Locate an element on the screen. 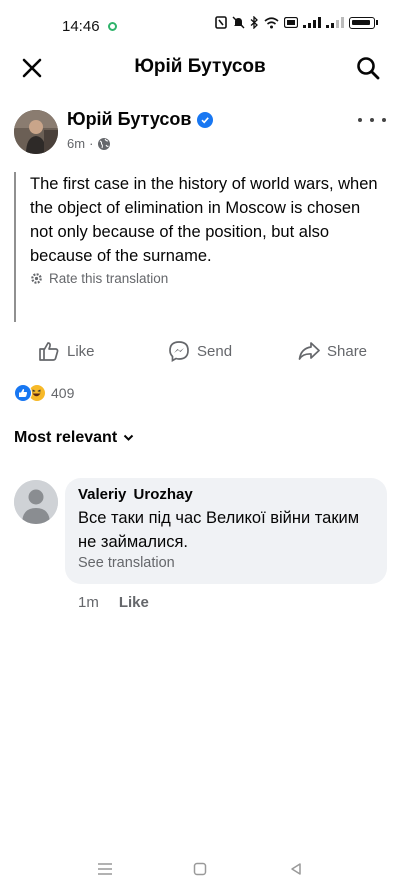 The image size is (400, 889). comment-author: Valeriy Urozhay is located at coordinates (226, 494).